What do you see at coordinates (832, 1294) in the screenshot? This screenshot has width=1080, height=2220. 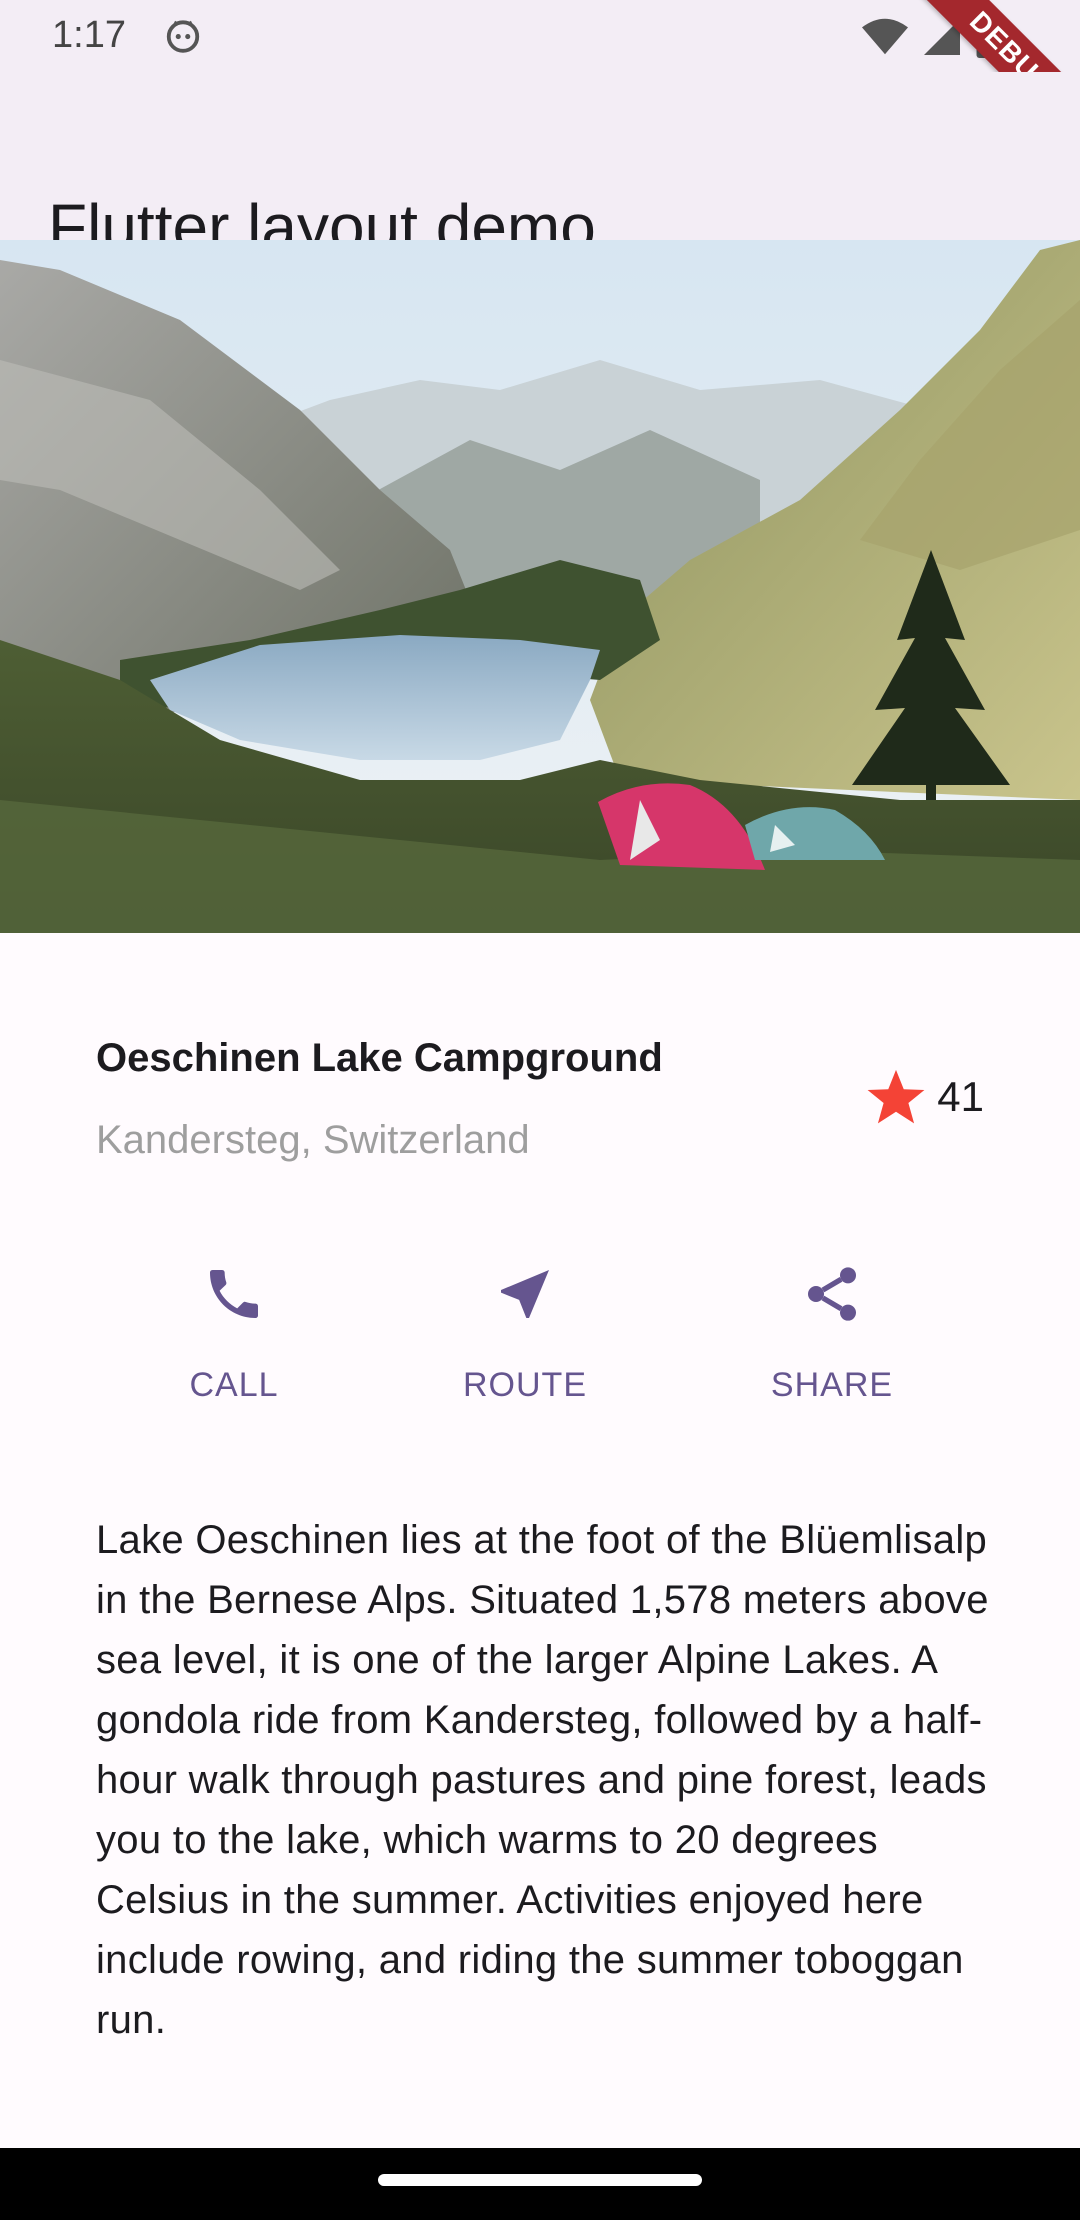 I see `share-icon` at bounding box center [832, 1294].